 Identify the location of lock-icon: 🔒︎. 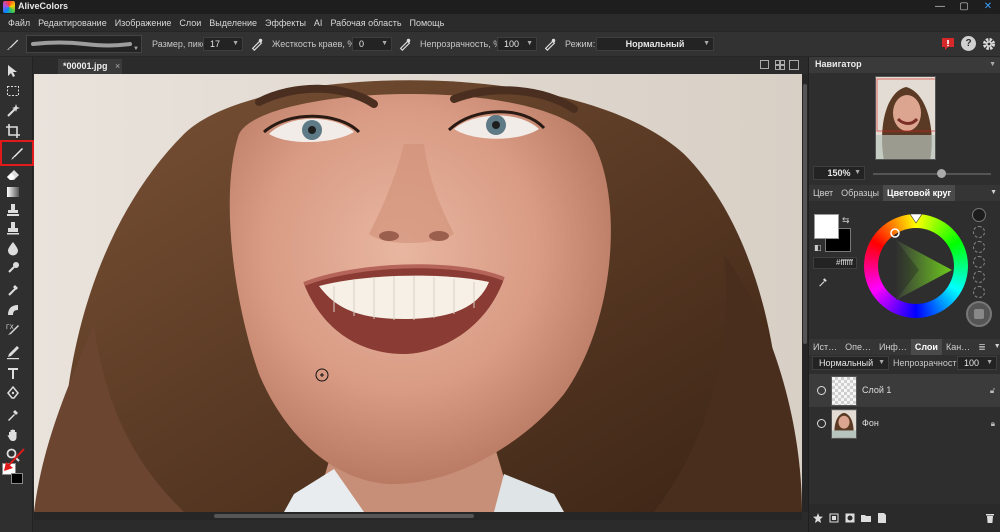
(993, 424).